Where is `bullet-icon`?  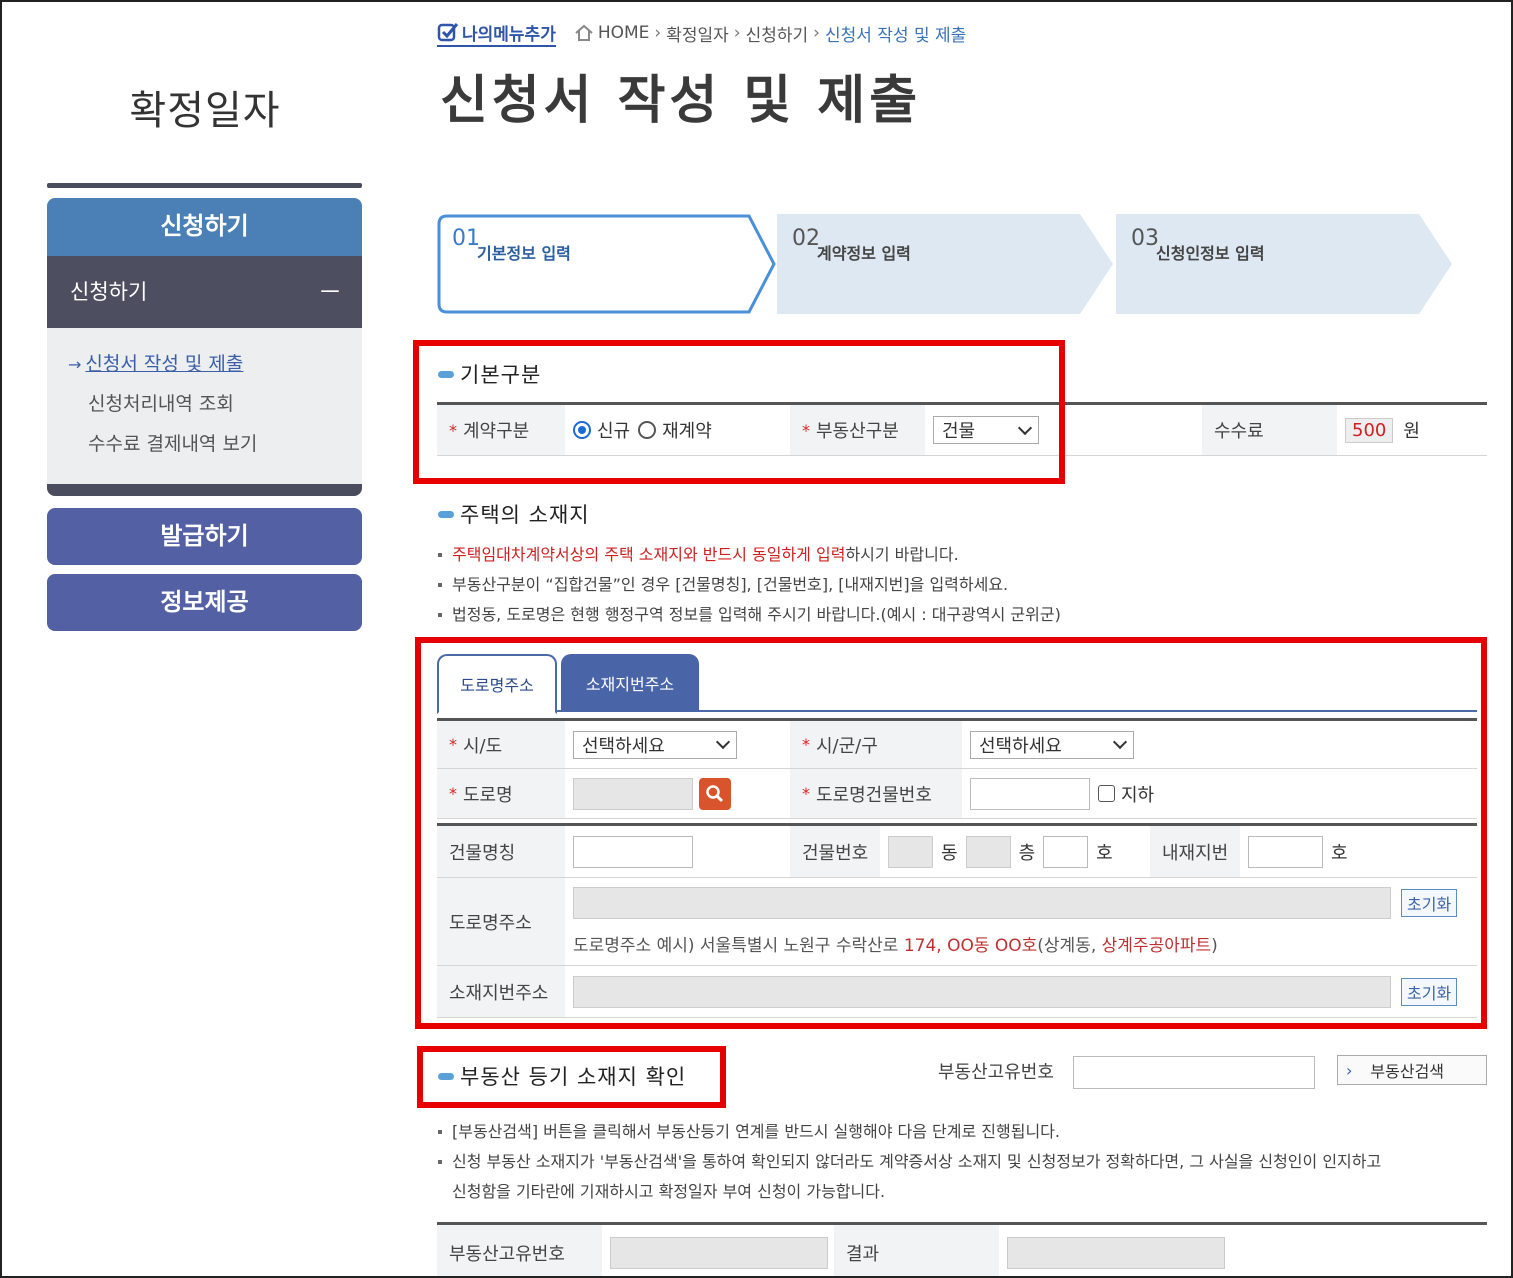 bullet-icon is located at coordinates (446, 514).